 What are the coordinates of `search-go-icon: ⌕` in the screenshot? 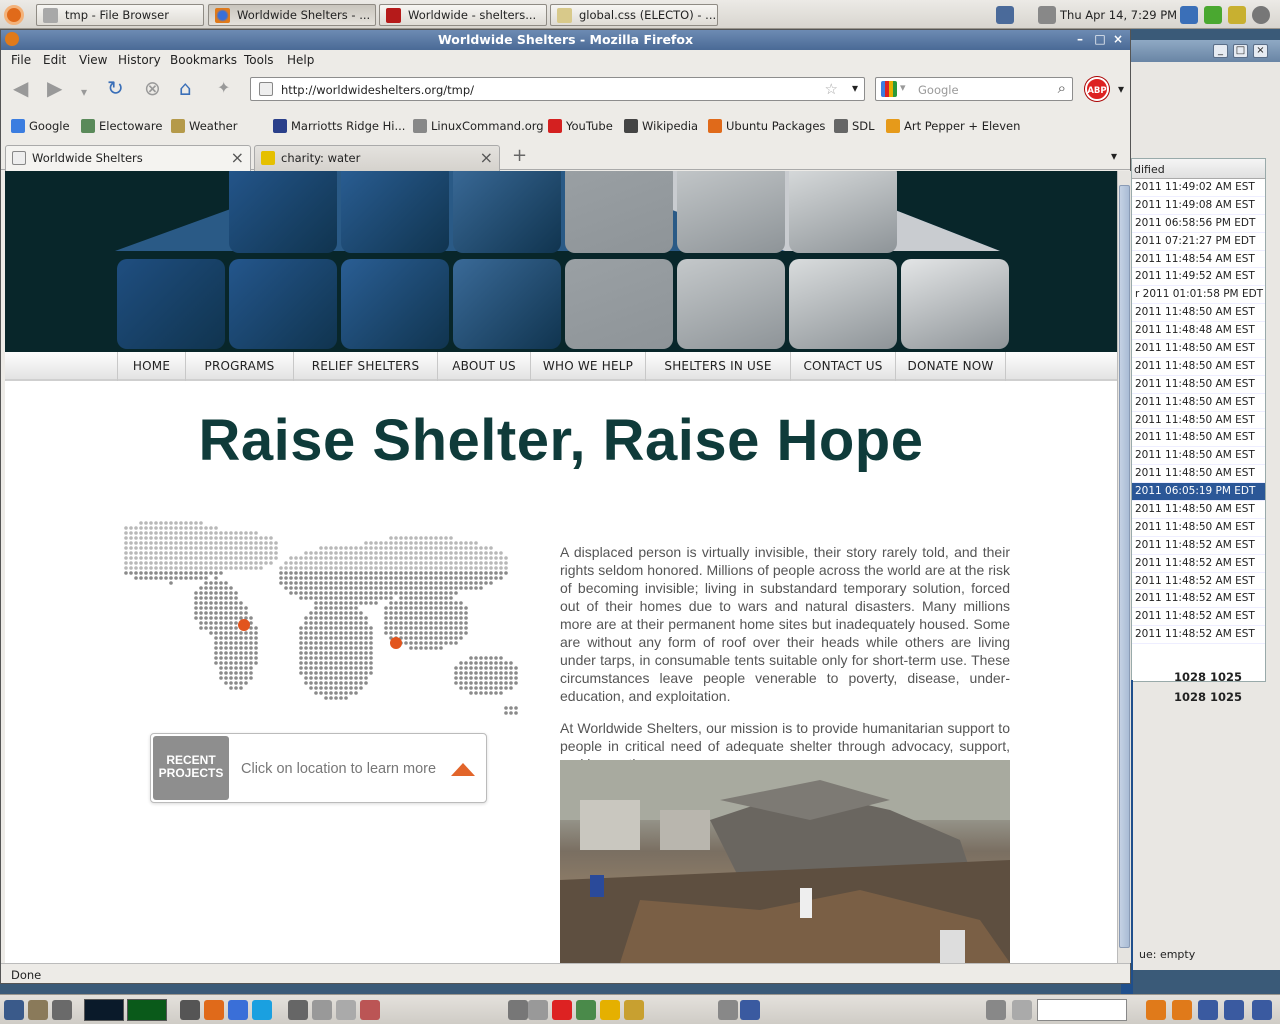 It's located at (1062, 88).